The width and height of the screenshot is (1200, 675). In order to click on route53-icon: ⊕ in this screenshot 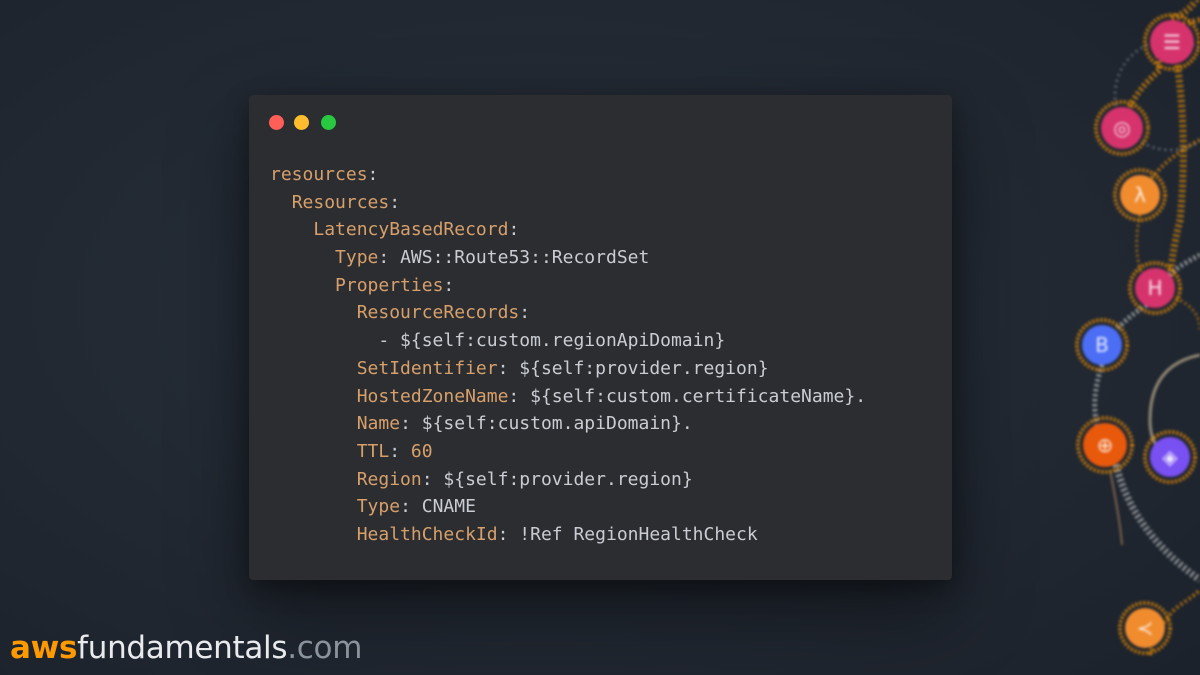, I will do `click(1105, 445)`.